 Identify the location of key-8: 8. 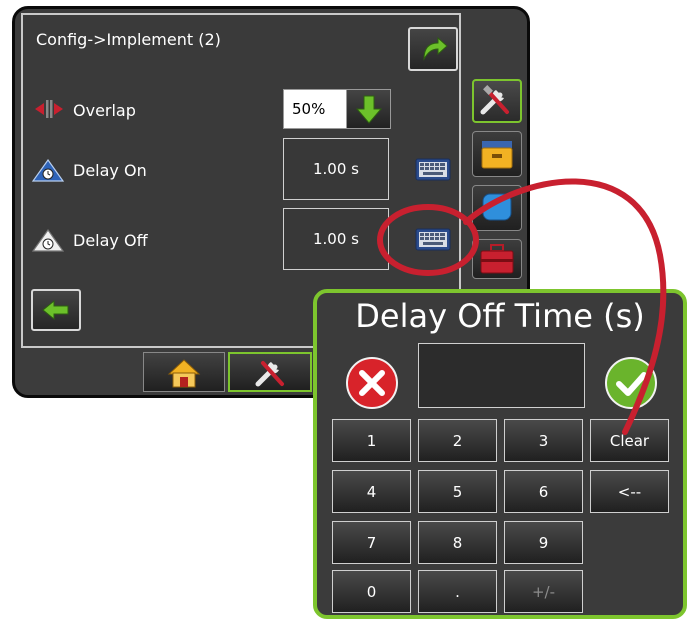
(457, 542).